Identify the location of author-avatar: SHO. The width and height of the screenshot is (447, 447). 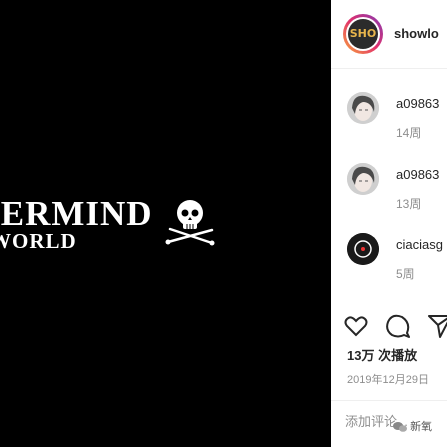
(363, 34).